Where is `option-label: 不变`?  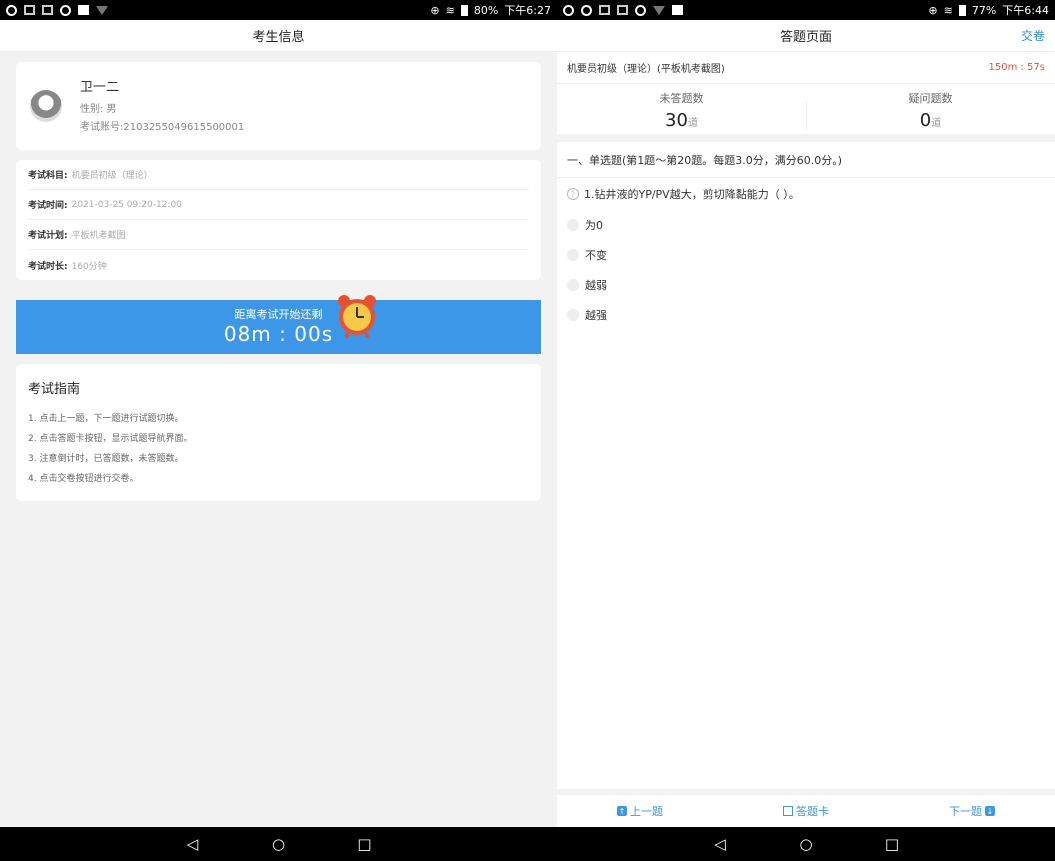
option-label: 不变 is located at coordinates (596, 255).